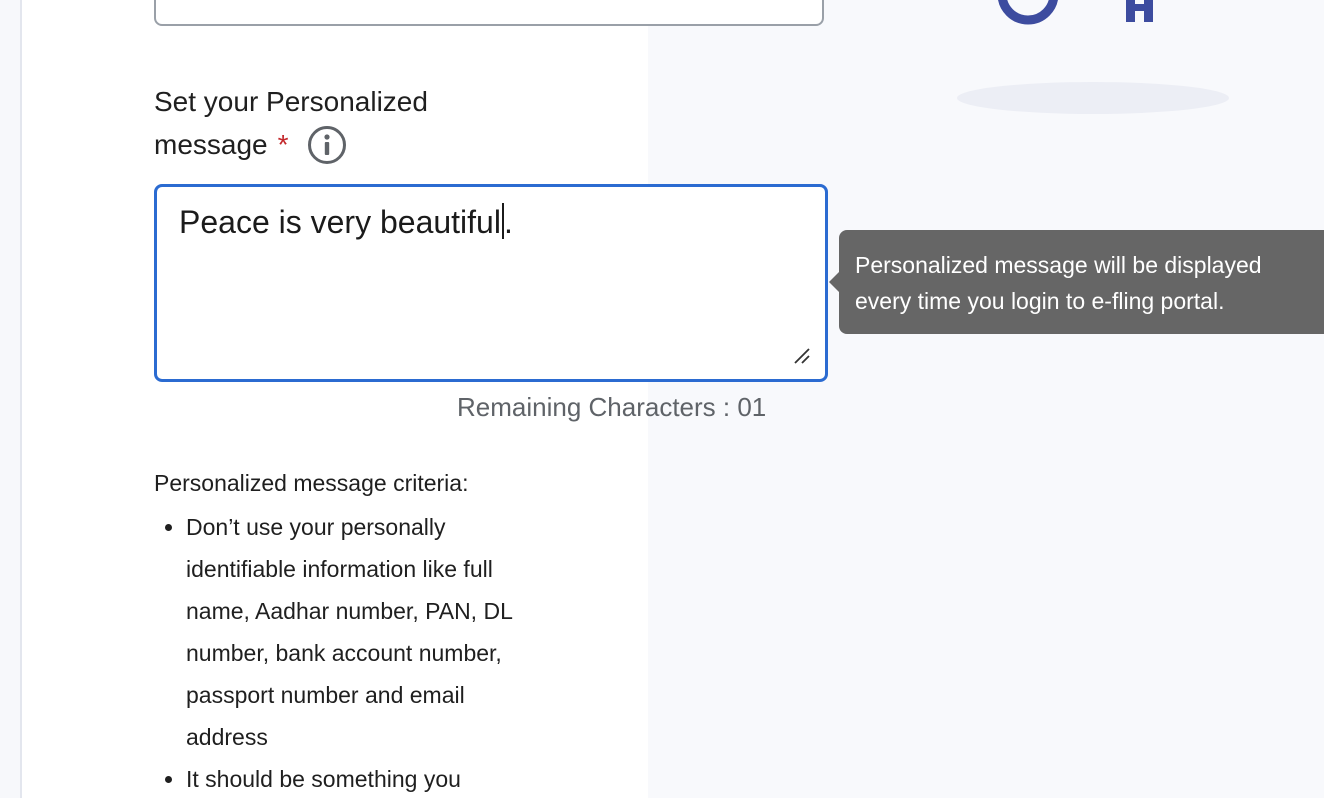 This screenshot has width=1324, height=798. Describe the element at coordinates (502, 221) in the screenshot. I see `text-caret` at that location.